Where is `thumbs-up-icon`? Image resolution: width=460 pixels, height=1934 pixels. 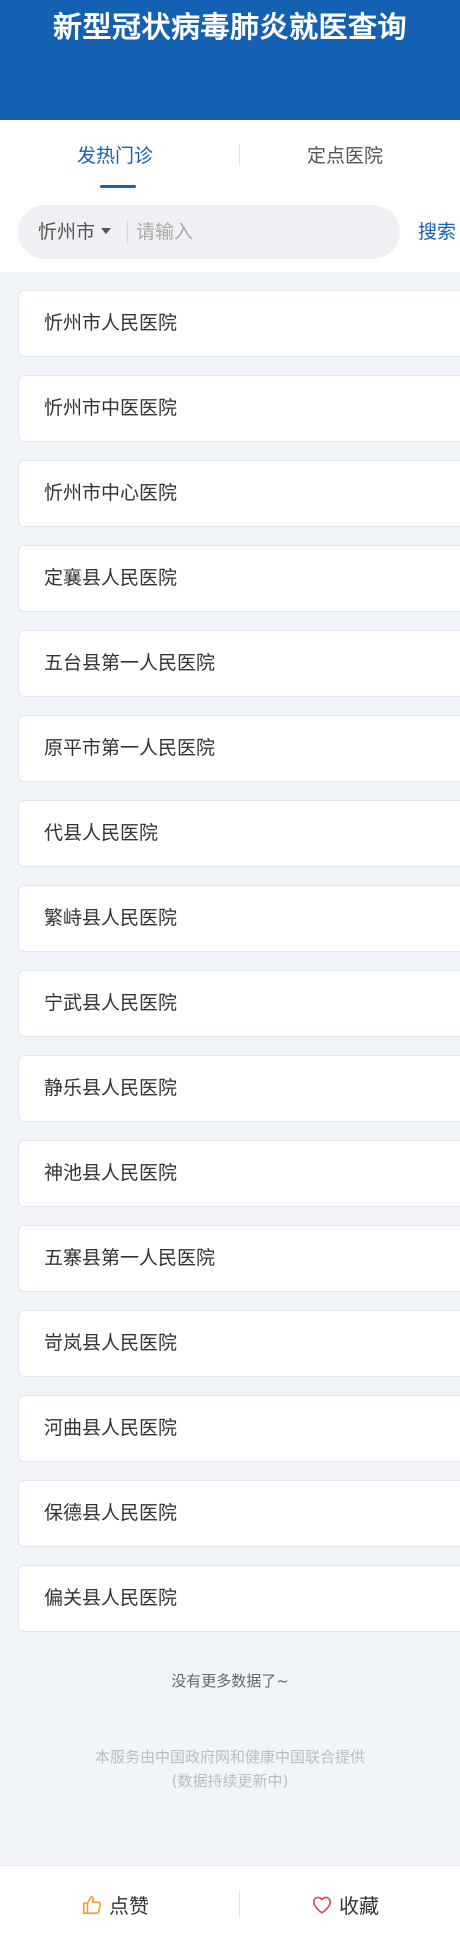 thumbs-up-icon is located at coordinates (92, 1904).